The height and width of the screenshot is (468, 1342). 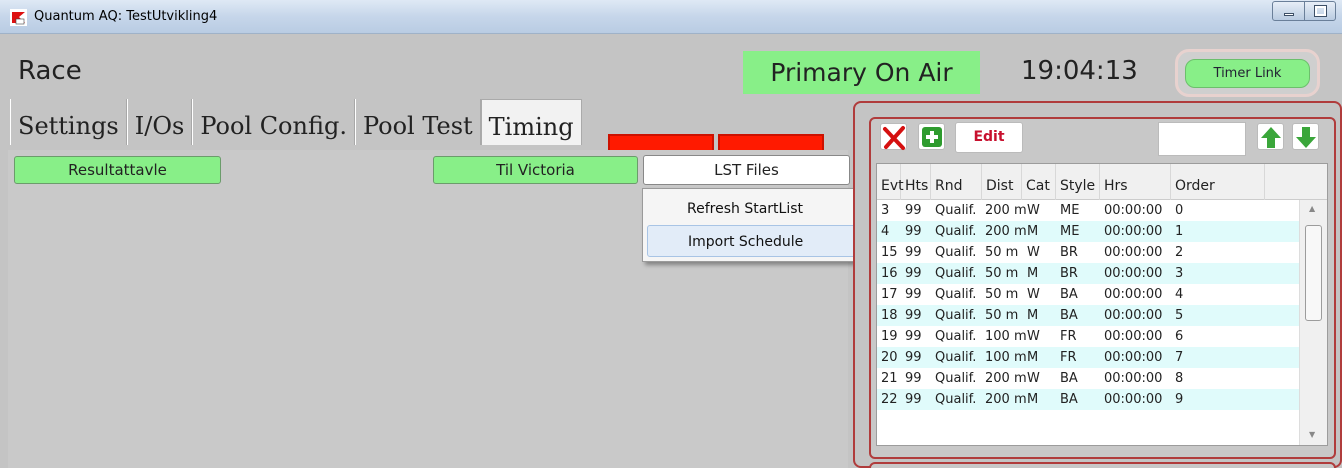 What do you see at coordinates (273, 122) in the screenshot?
I see `tab-pool-config: Pool Config.` at bounding box center [273, 122].